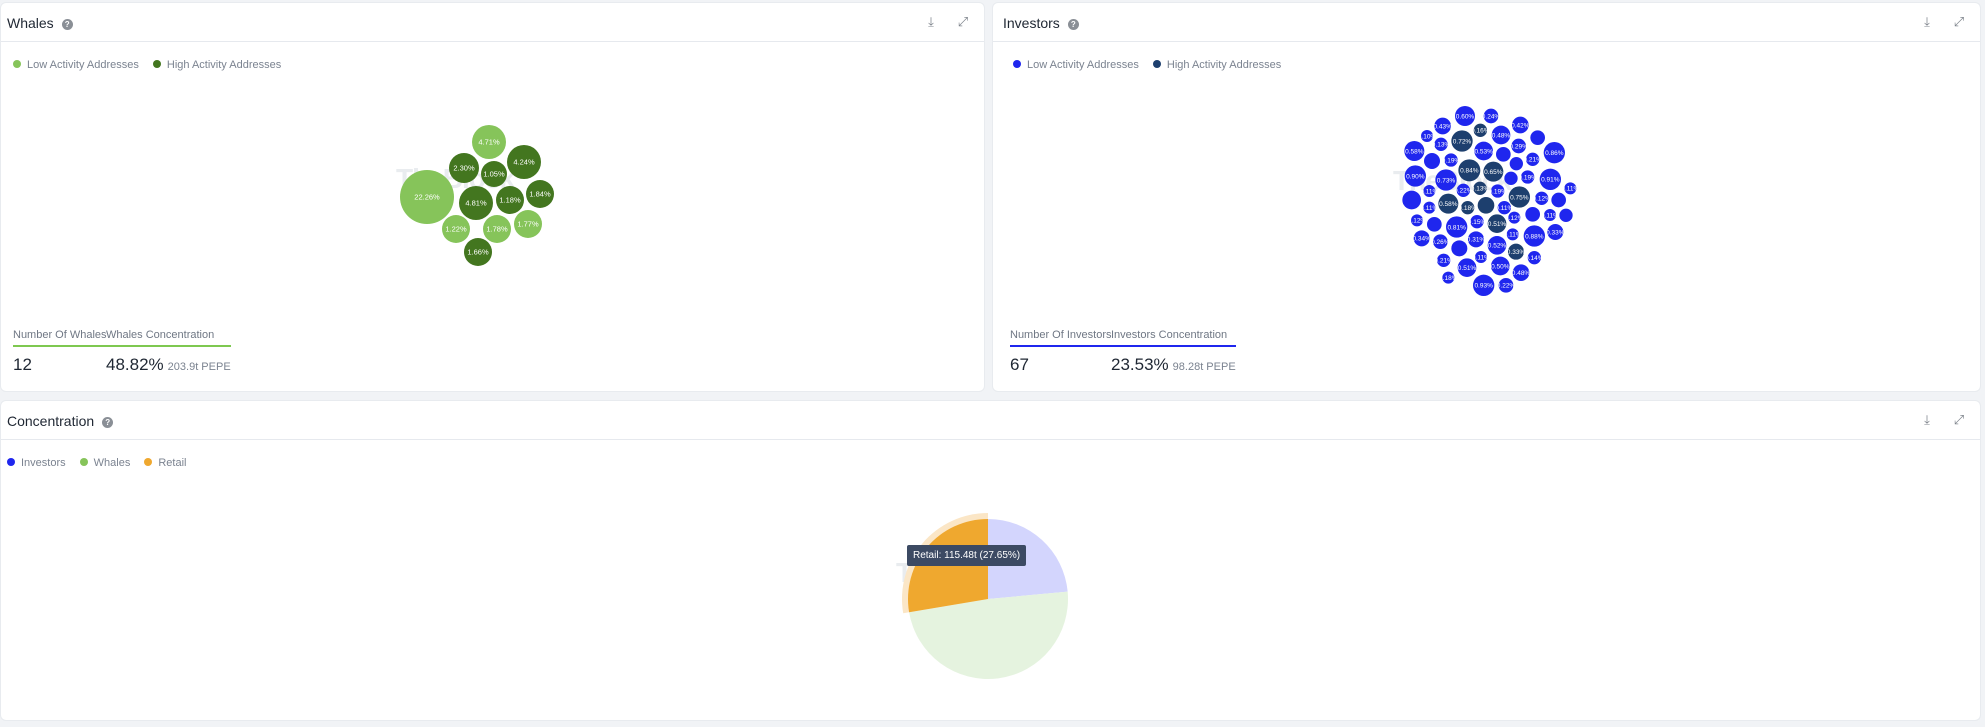 This screenshot has width=1985, height=727. I want to click on bubble-label: 0.65%|h, so click(1496, 172).